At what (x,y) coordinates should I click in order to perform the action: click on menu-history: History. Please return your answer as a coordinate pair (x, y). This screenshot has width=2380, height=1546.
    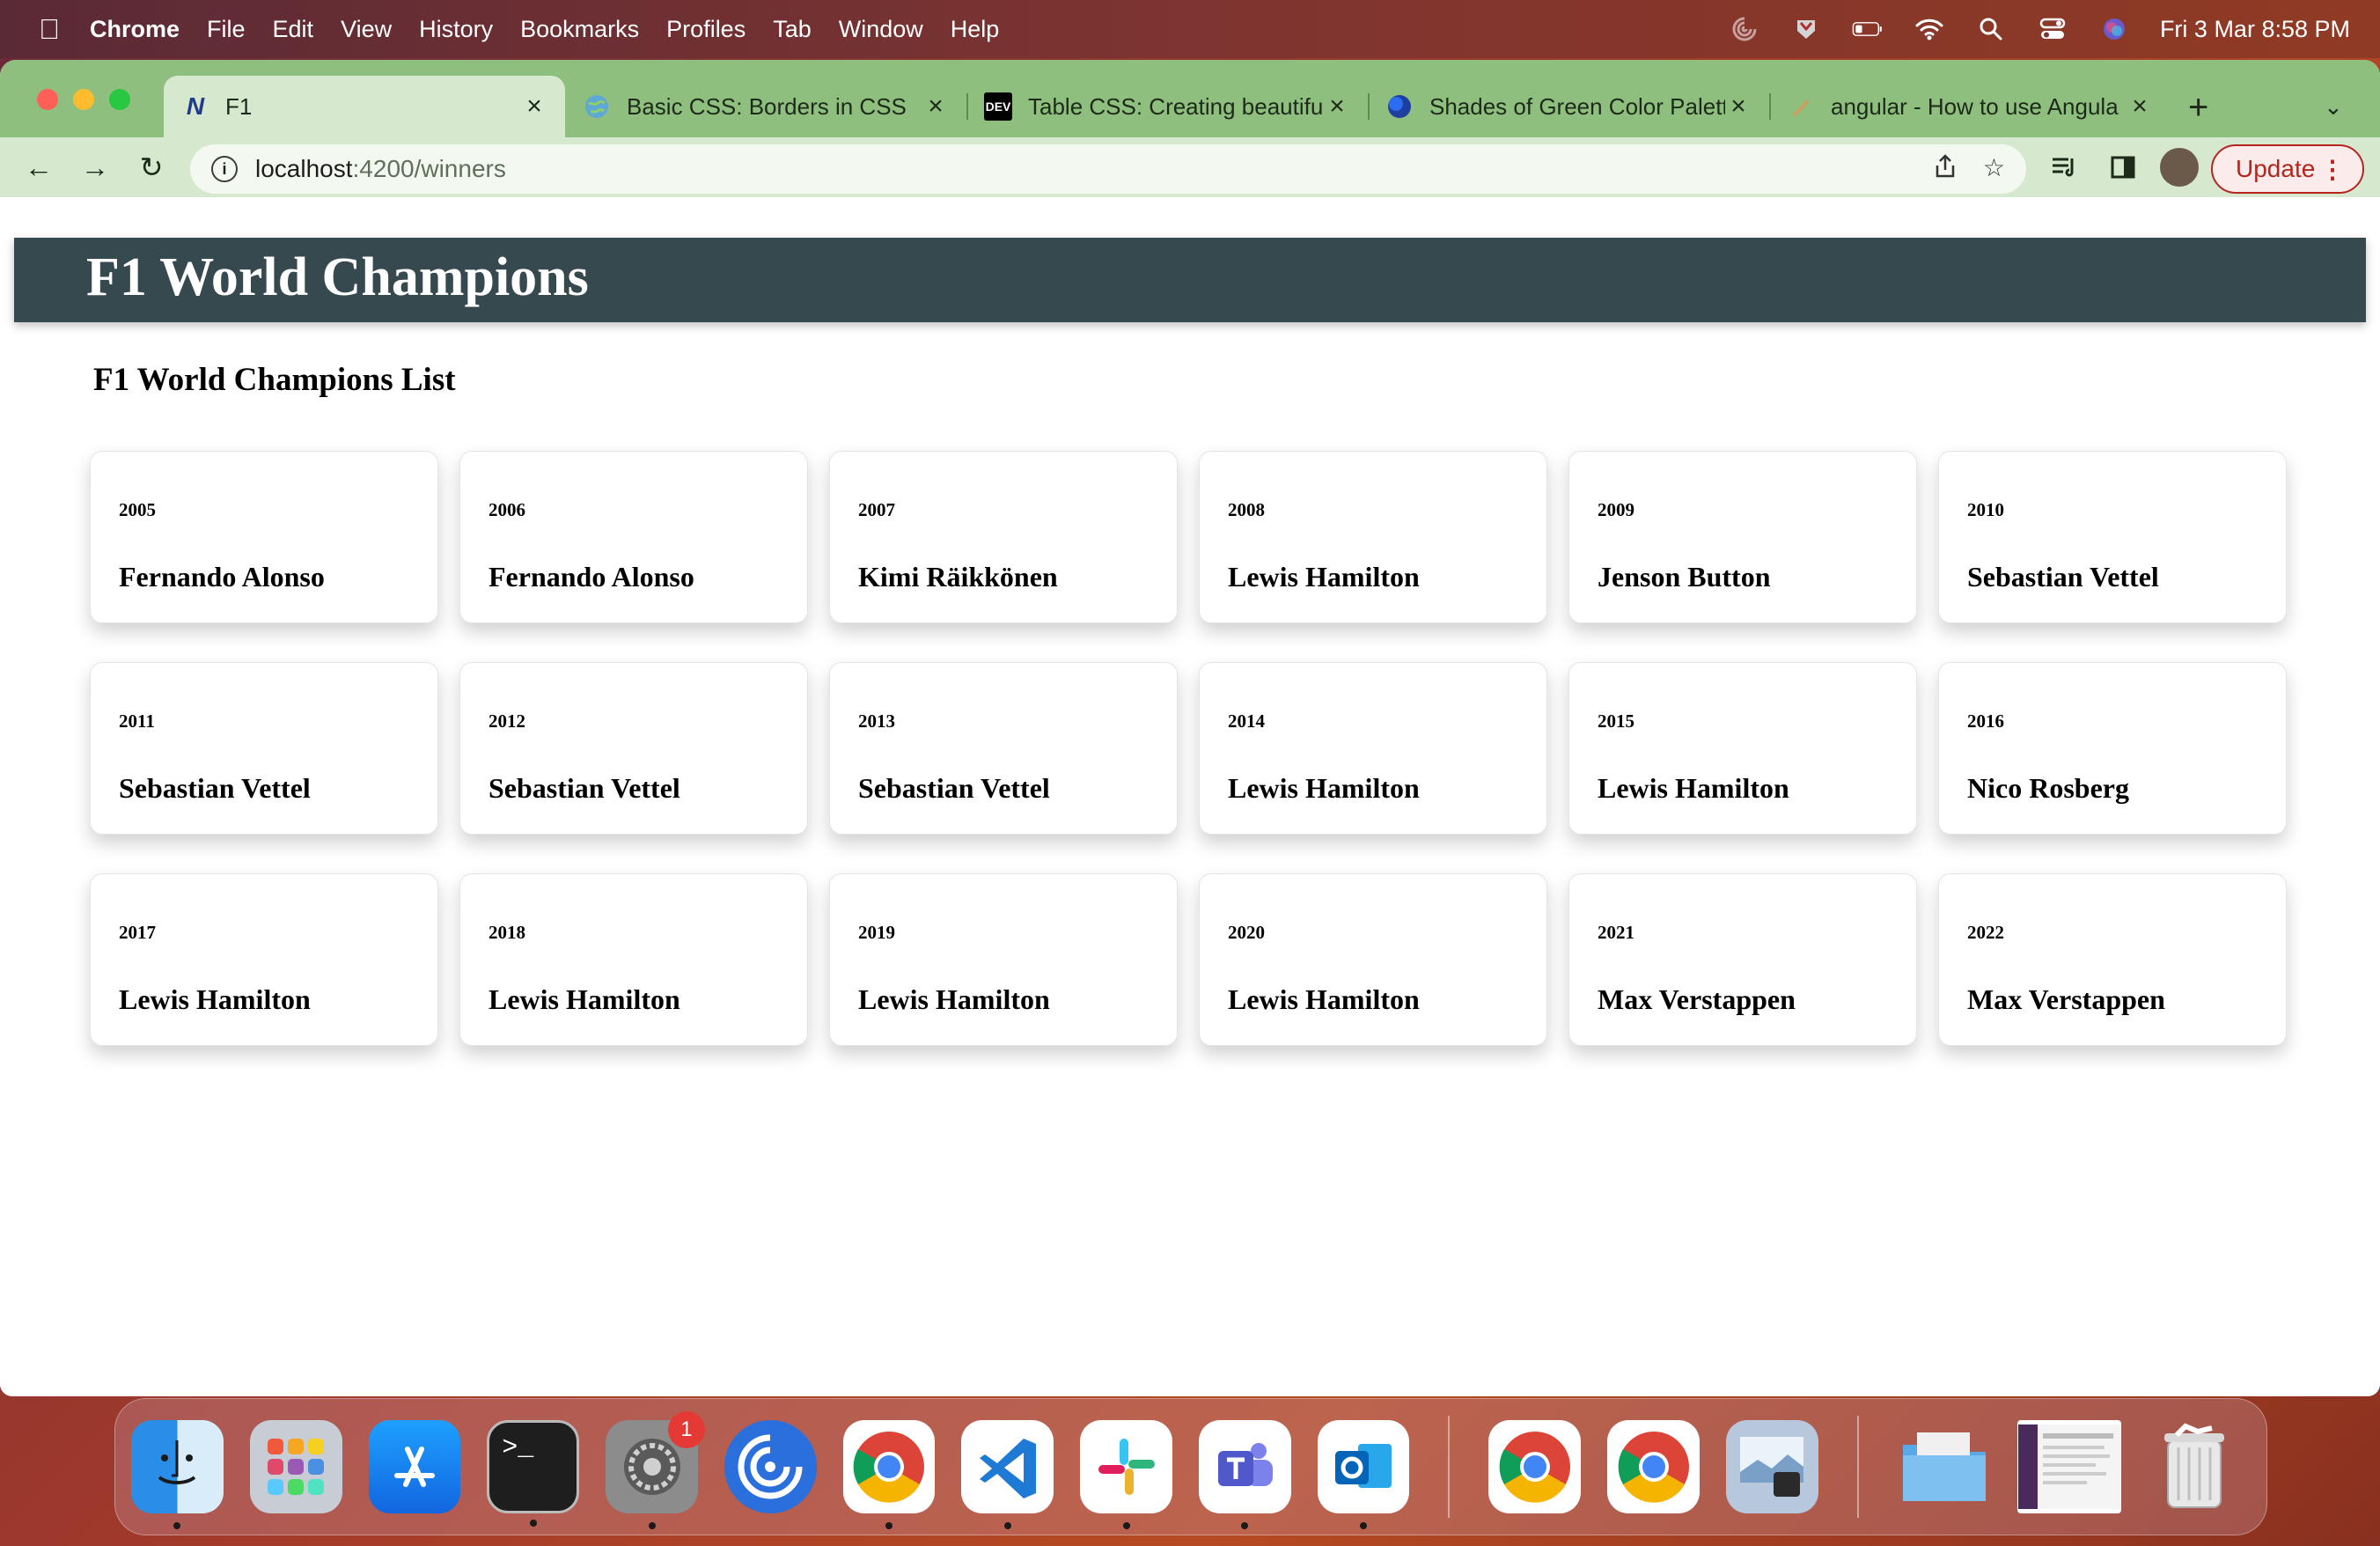
    Looking at the image, I should click on (456, 29).